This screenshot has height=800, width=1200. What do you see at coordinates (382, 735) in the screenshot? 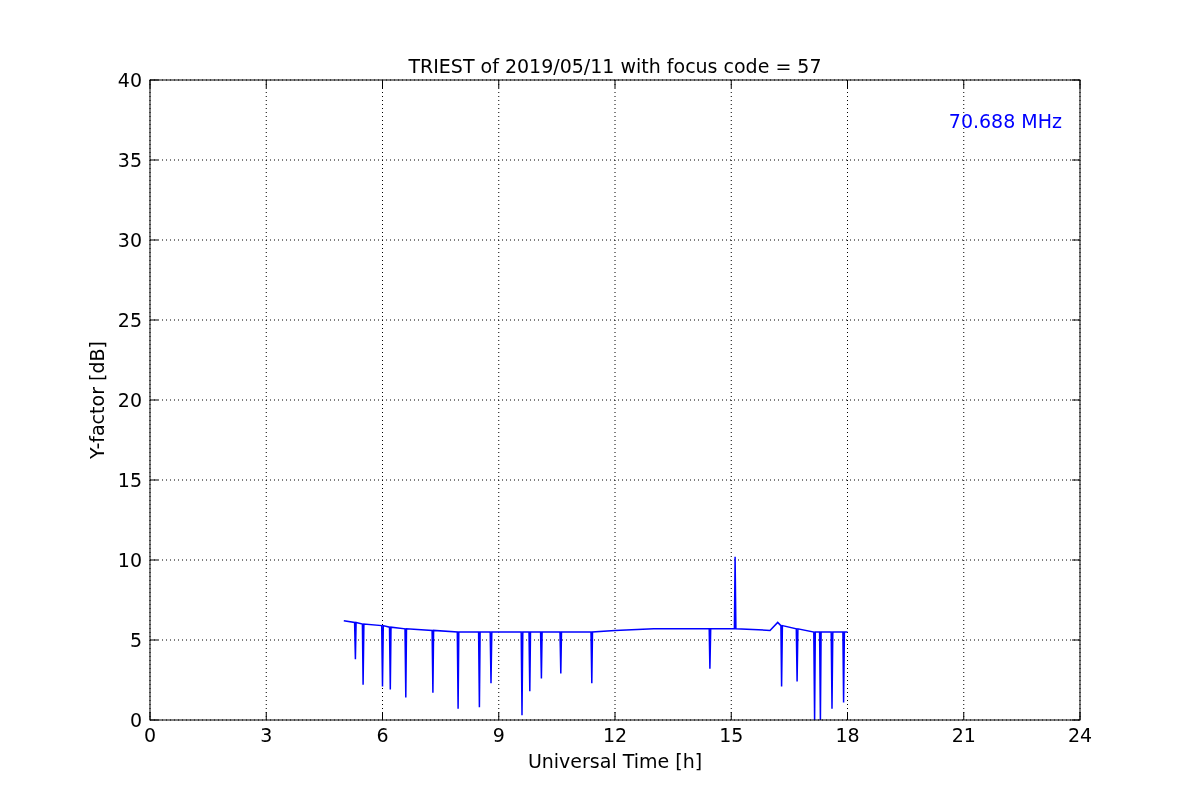
I see `tick-label: 6` at bounding box center [382, 735].